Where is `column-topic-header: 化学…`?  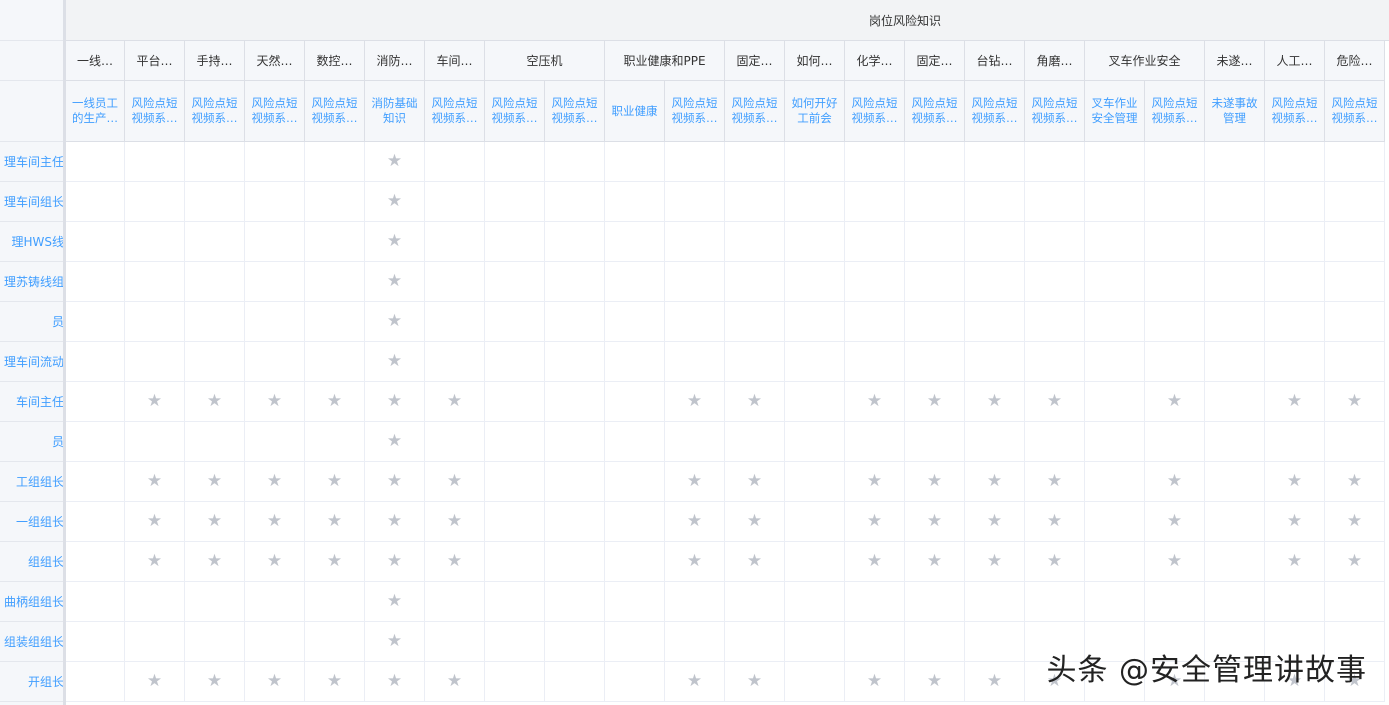 column-topic-header: 化学… is located at coordinates (875, 61).